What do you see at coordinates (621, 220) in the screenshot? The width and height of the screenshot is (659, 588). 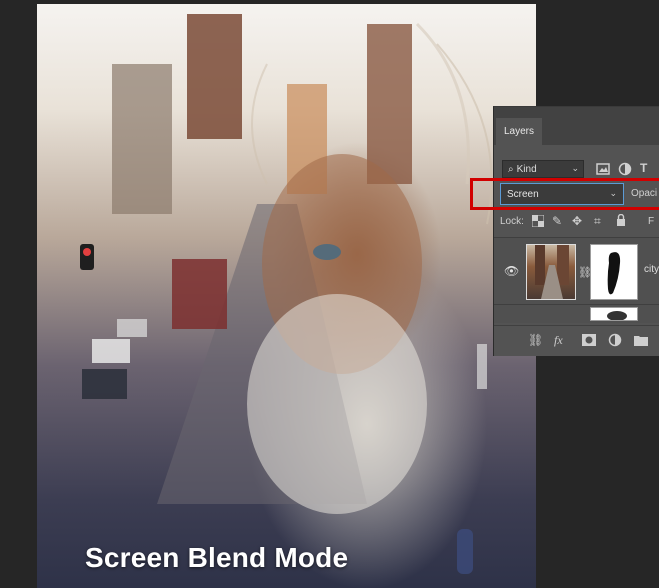 I see `lock-icon` at bounding box center [621, 220].